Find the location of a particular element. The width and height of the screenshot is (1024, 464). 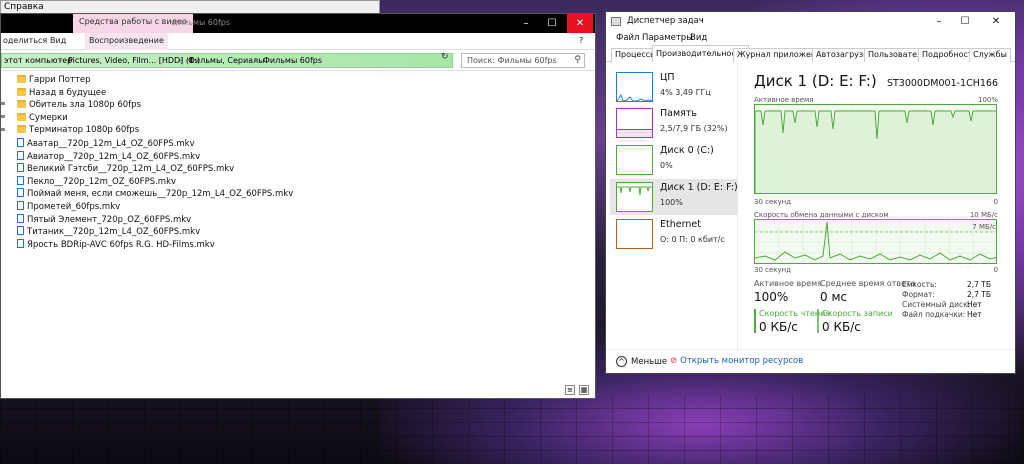

cpu-value: 4% 3,49 ГГц is located at coordinates (685, 92).